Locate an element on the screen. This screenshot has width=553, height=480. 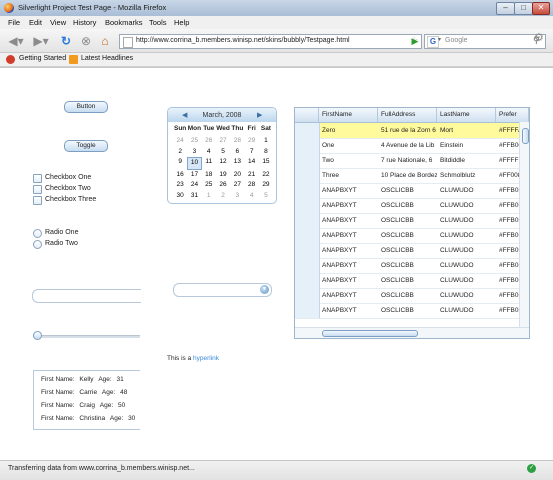
list-item: First Name: Craig Age: 50 is located at coordinates (83, 405).